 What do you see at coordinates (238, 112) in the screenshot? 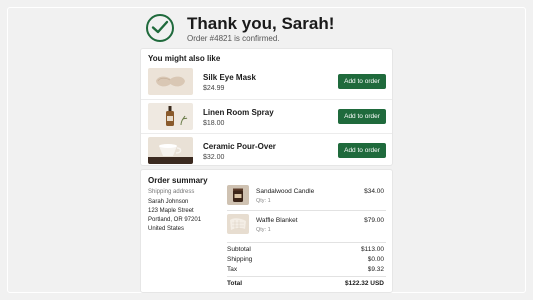
I see `product-name: Linen Room Spray` at bounding box center [238, 112].